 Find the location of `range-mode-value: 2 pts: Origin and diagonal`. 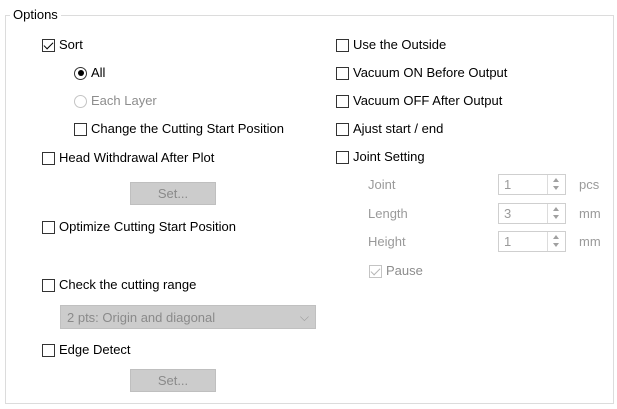

range-mode-value: 2 pts: Origin and diagonal is located at coordinates (141, 317).